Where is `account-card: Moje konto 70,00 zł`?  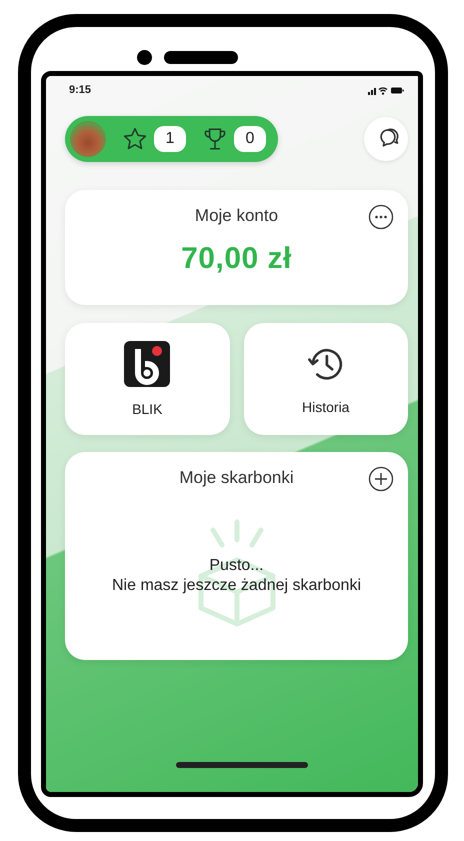 account-card: Moje konto 70,00 zł is located at coordinates (236, 247).